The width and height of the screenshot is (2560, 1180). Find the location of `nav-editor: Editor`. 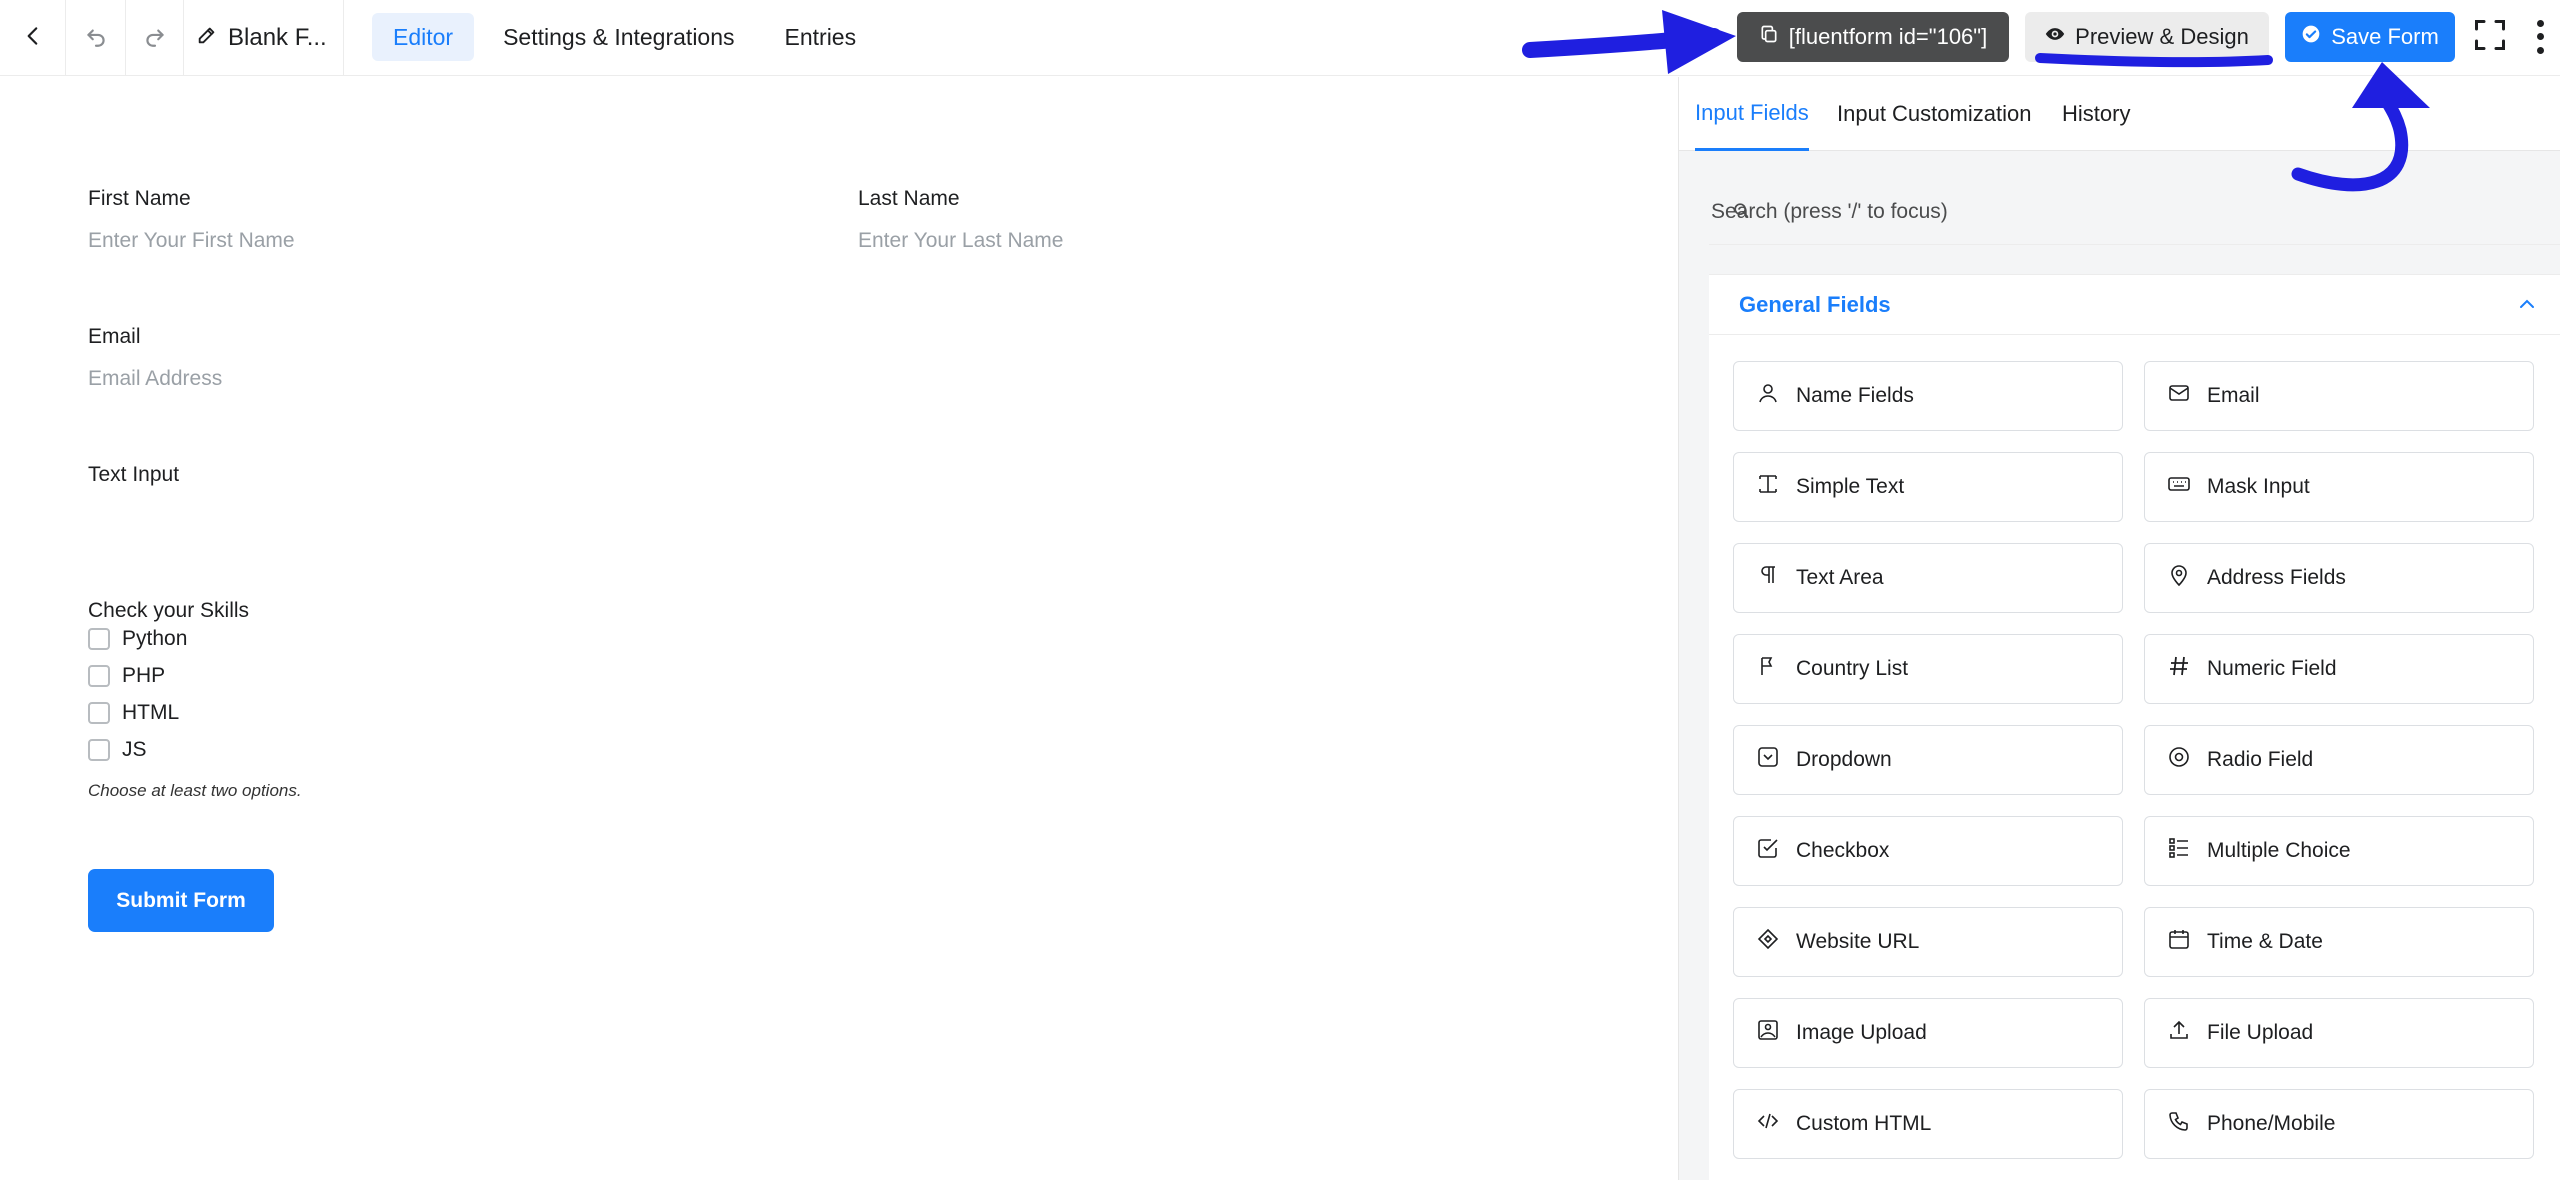

nav-editor: Editor is located at coordinates (423, 37).